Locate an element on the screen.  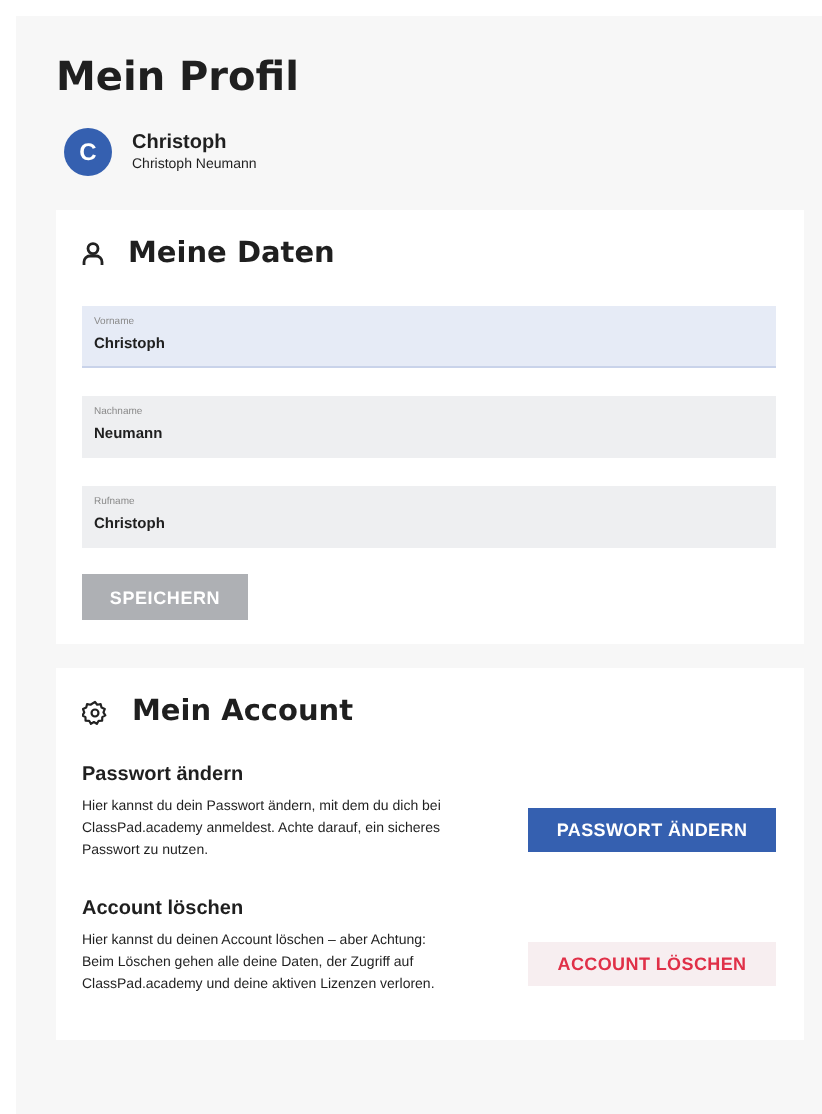
section-title: Meine Daten is located at coordinates (231, 254).